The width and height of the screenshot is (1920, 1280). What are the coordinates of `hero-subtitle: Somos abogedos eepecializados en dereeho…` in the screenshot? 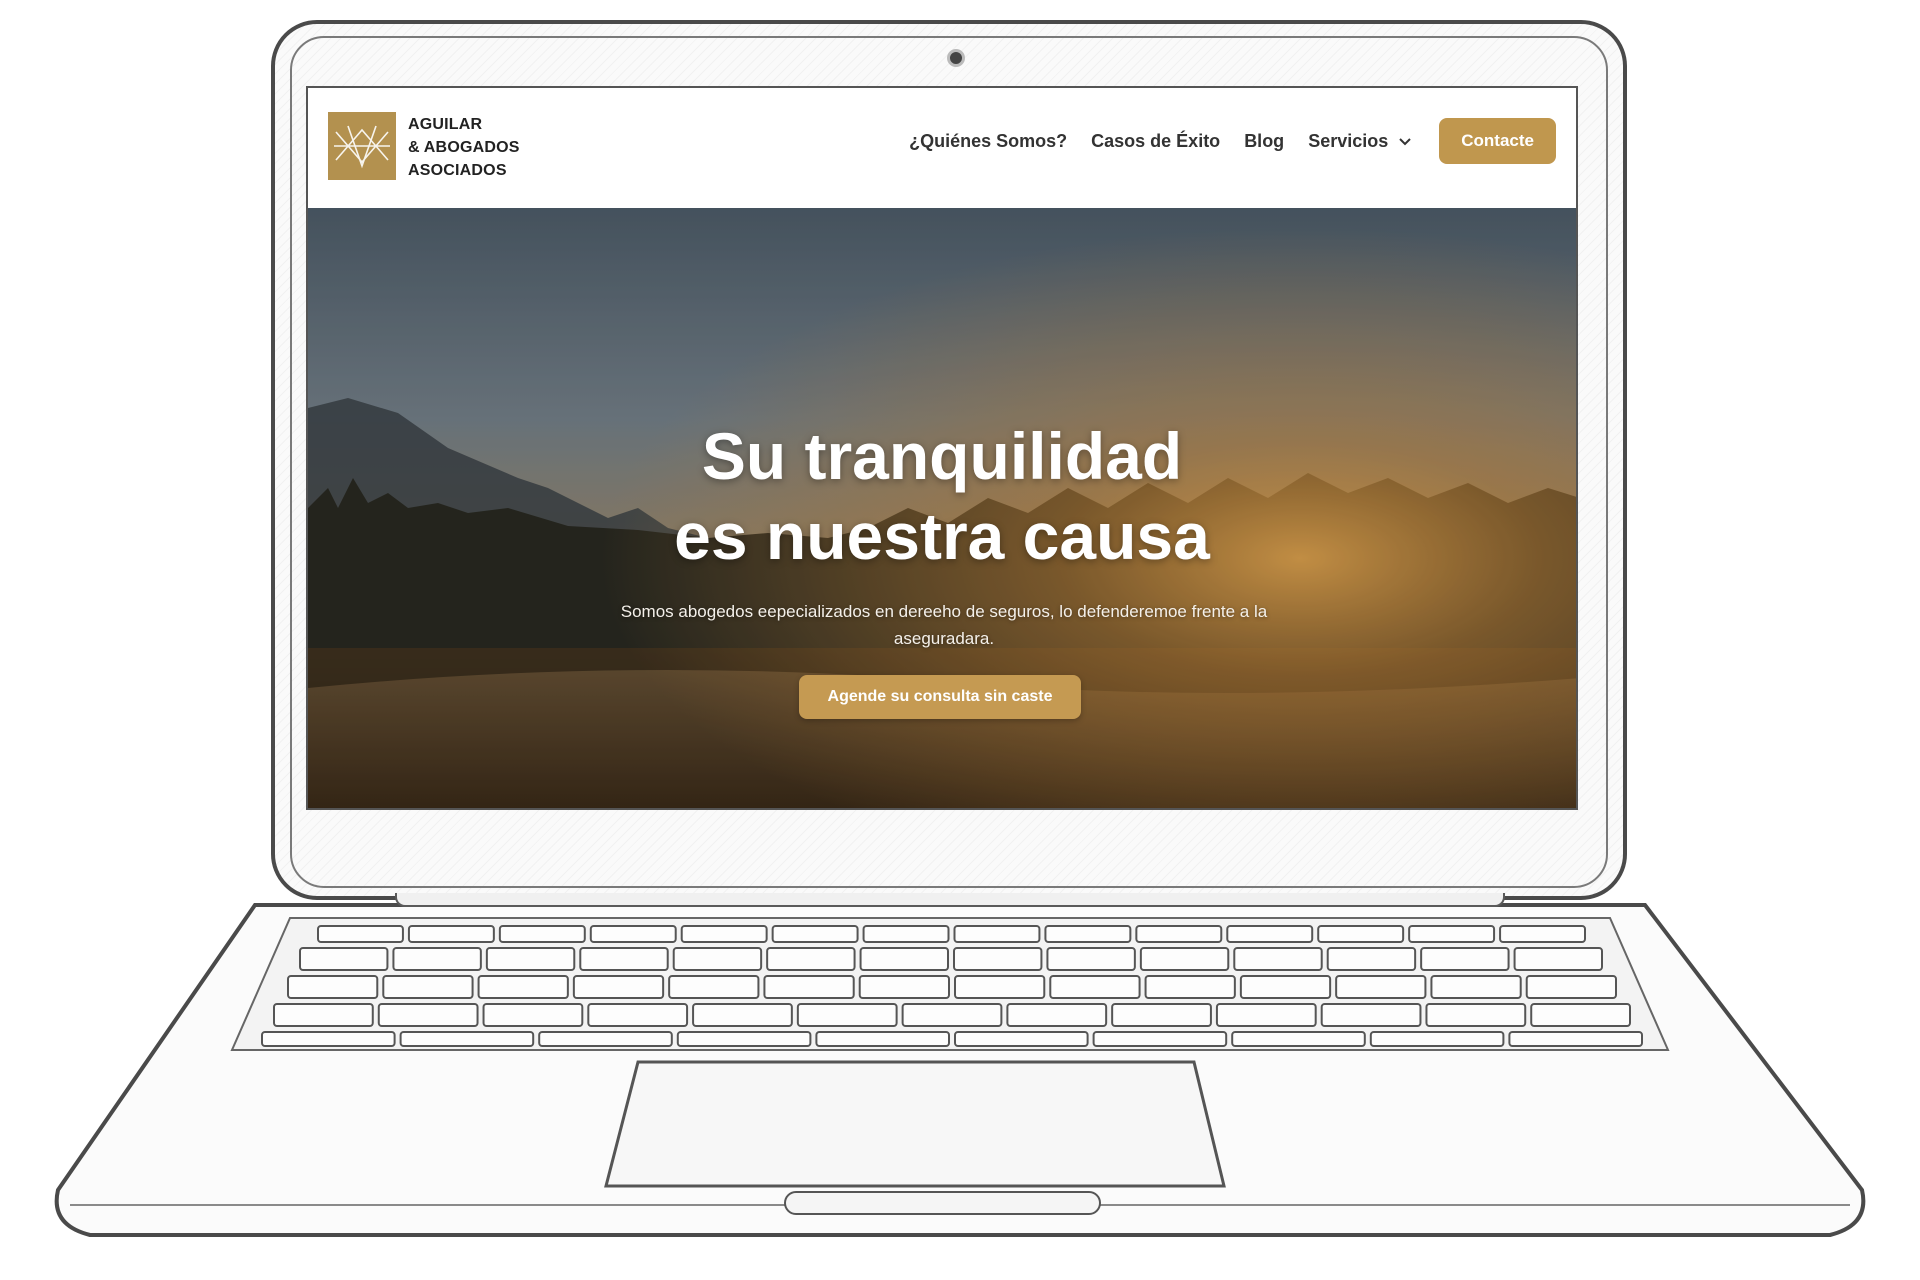 It's located at (944, 625).